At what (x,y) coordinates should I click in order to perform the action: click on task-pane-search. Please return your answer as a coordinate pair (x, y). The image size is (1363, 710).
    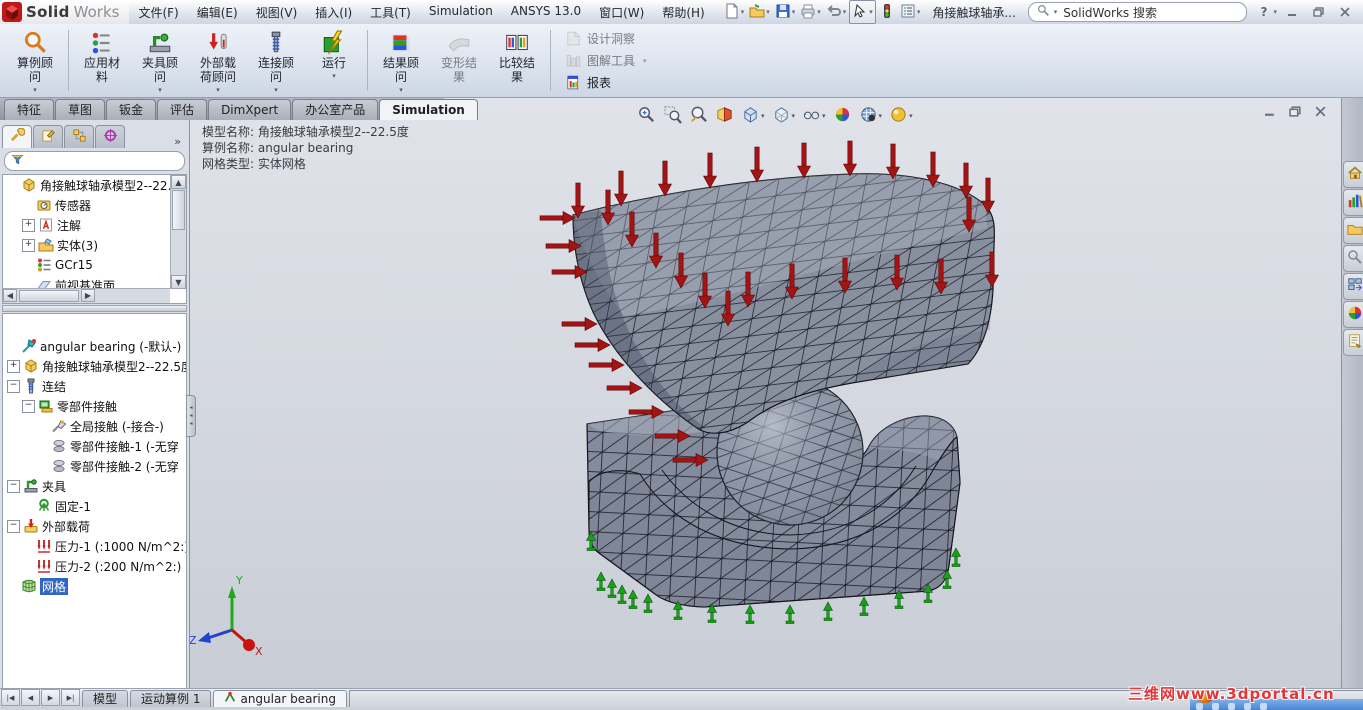
    Looking at the image, I should click on (1353, 258).